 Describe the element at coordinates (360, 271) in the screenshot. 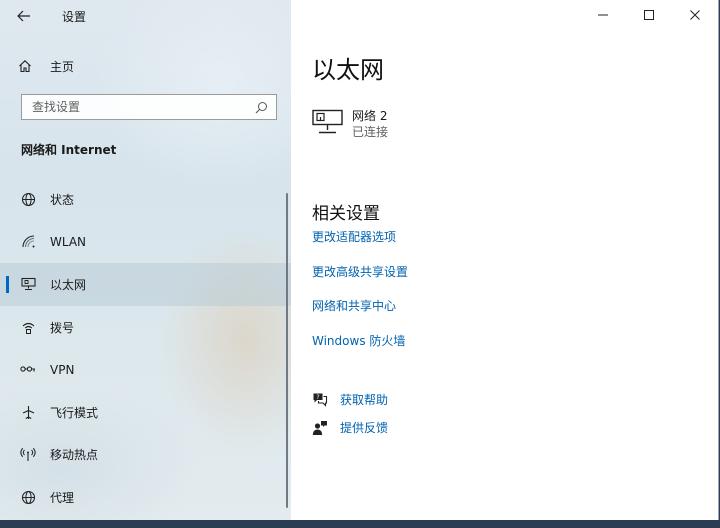

I see `change-advanced-sharing-link: 更改高级共享设置` at that location.